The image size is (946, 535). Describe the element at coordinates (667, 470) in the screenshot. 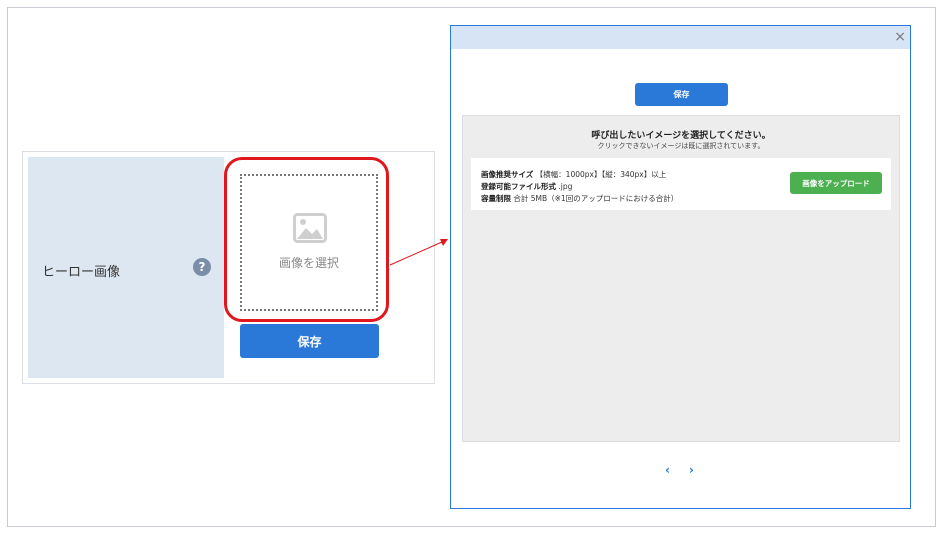

I see `pager-prev-icon: ‹` at that location.